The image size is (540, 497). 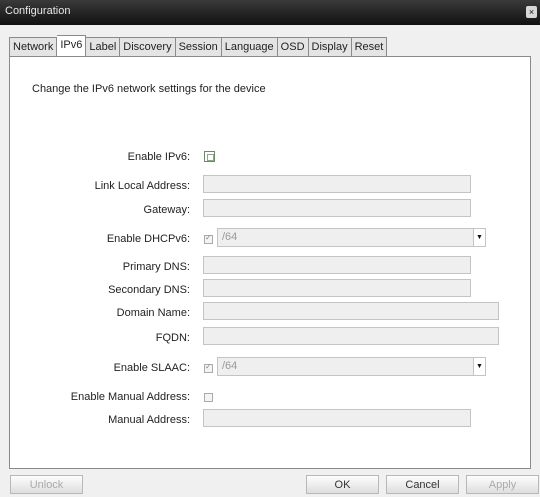 What do you see at coordinates (149, 290) in the screenshot?
I see `secondary-dns-label: Secondary DNS:` at bounding box center [149, 290].